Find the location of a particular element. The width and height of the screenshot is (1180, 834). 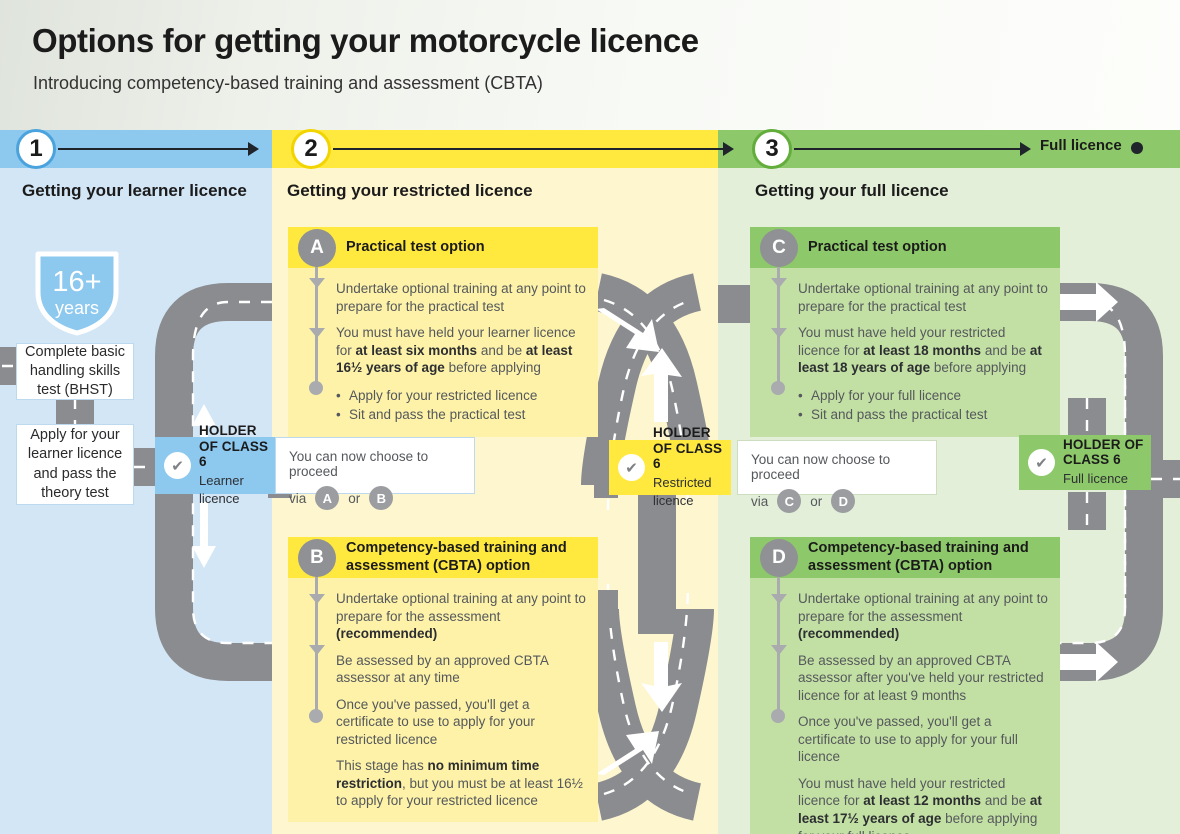

option-a-connector-dot is located at coordinates (316, 388).